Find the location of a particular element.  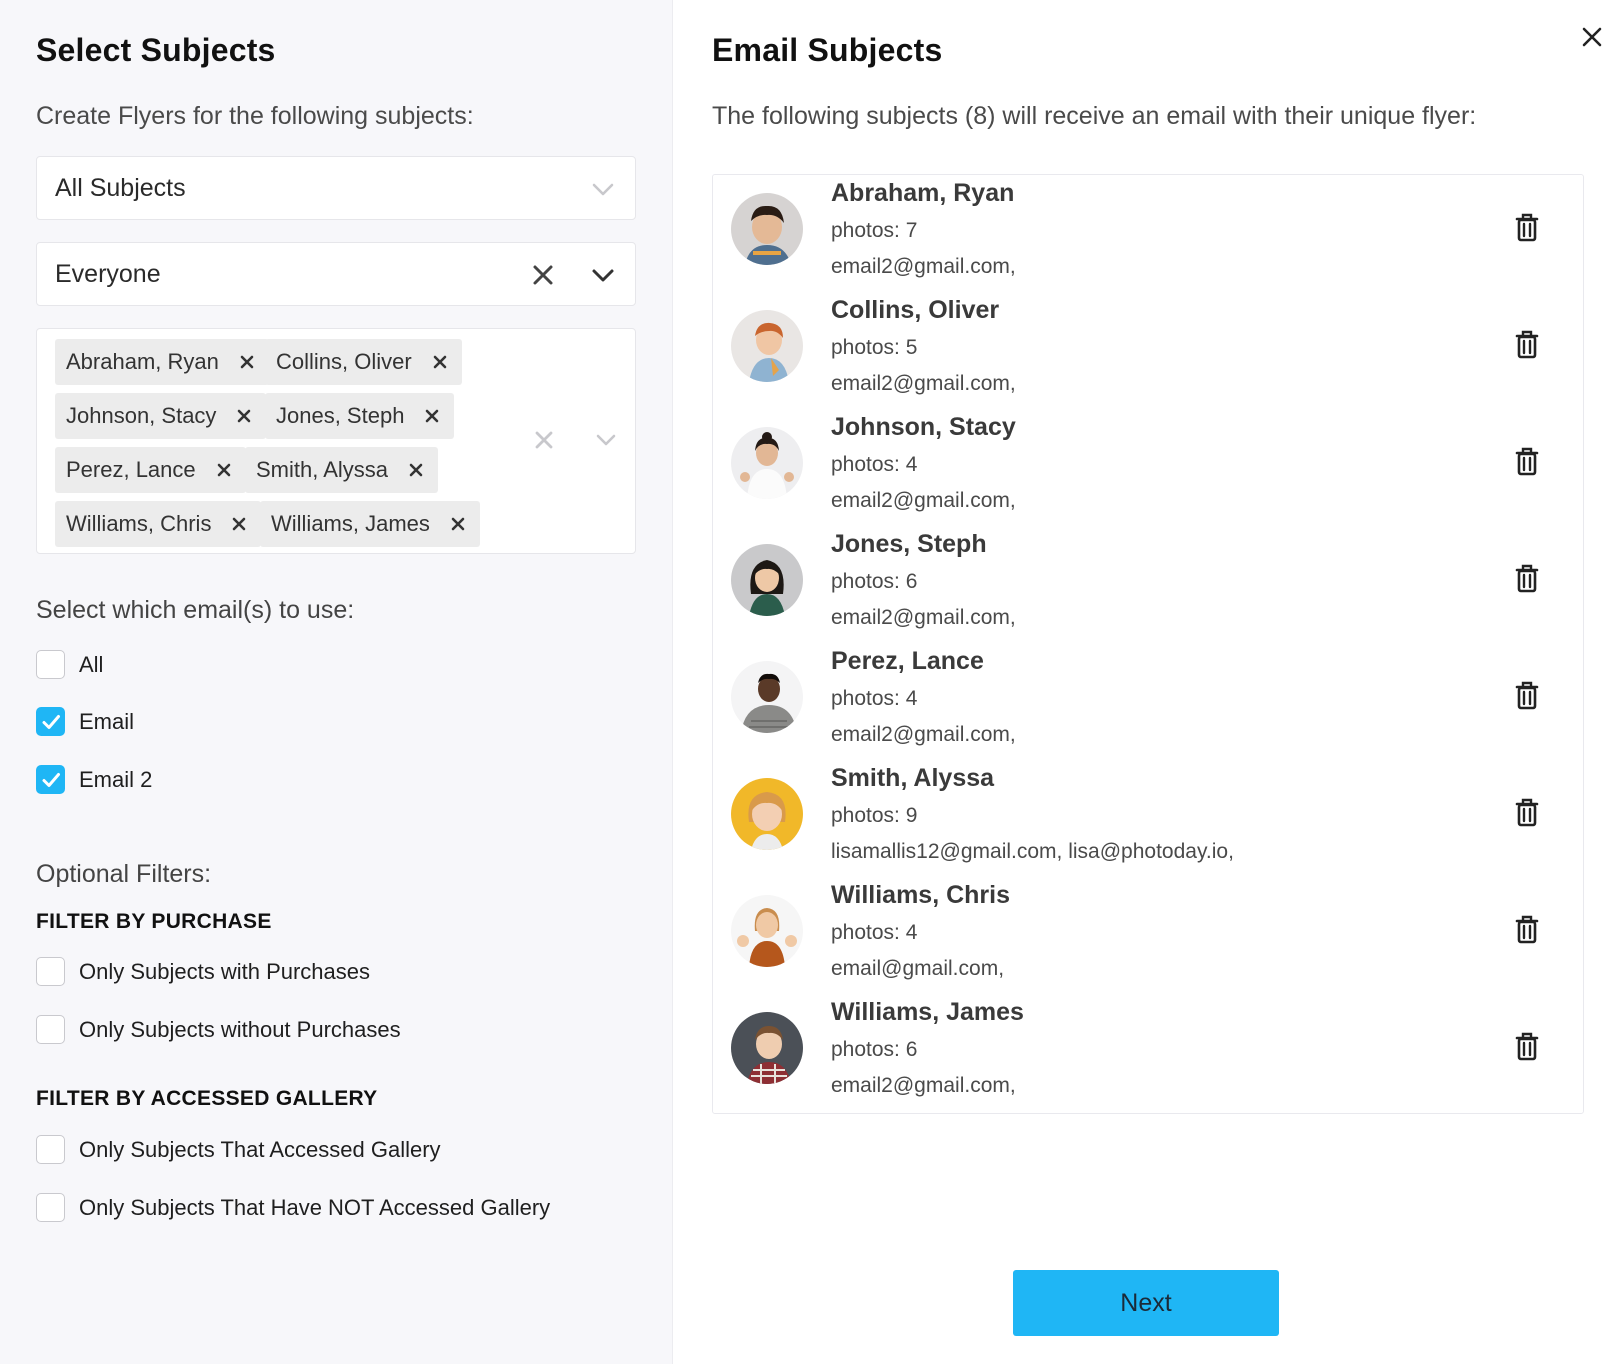

close-icon is located at coordinates (1592, 37).